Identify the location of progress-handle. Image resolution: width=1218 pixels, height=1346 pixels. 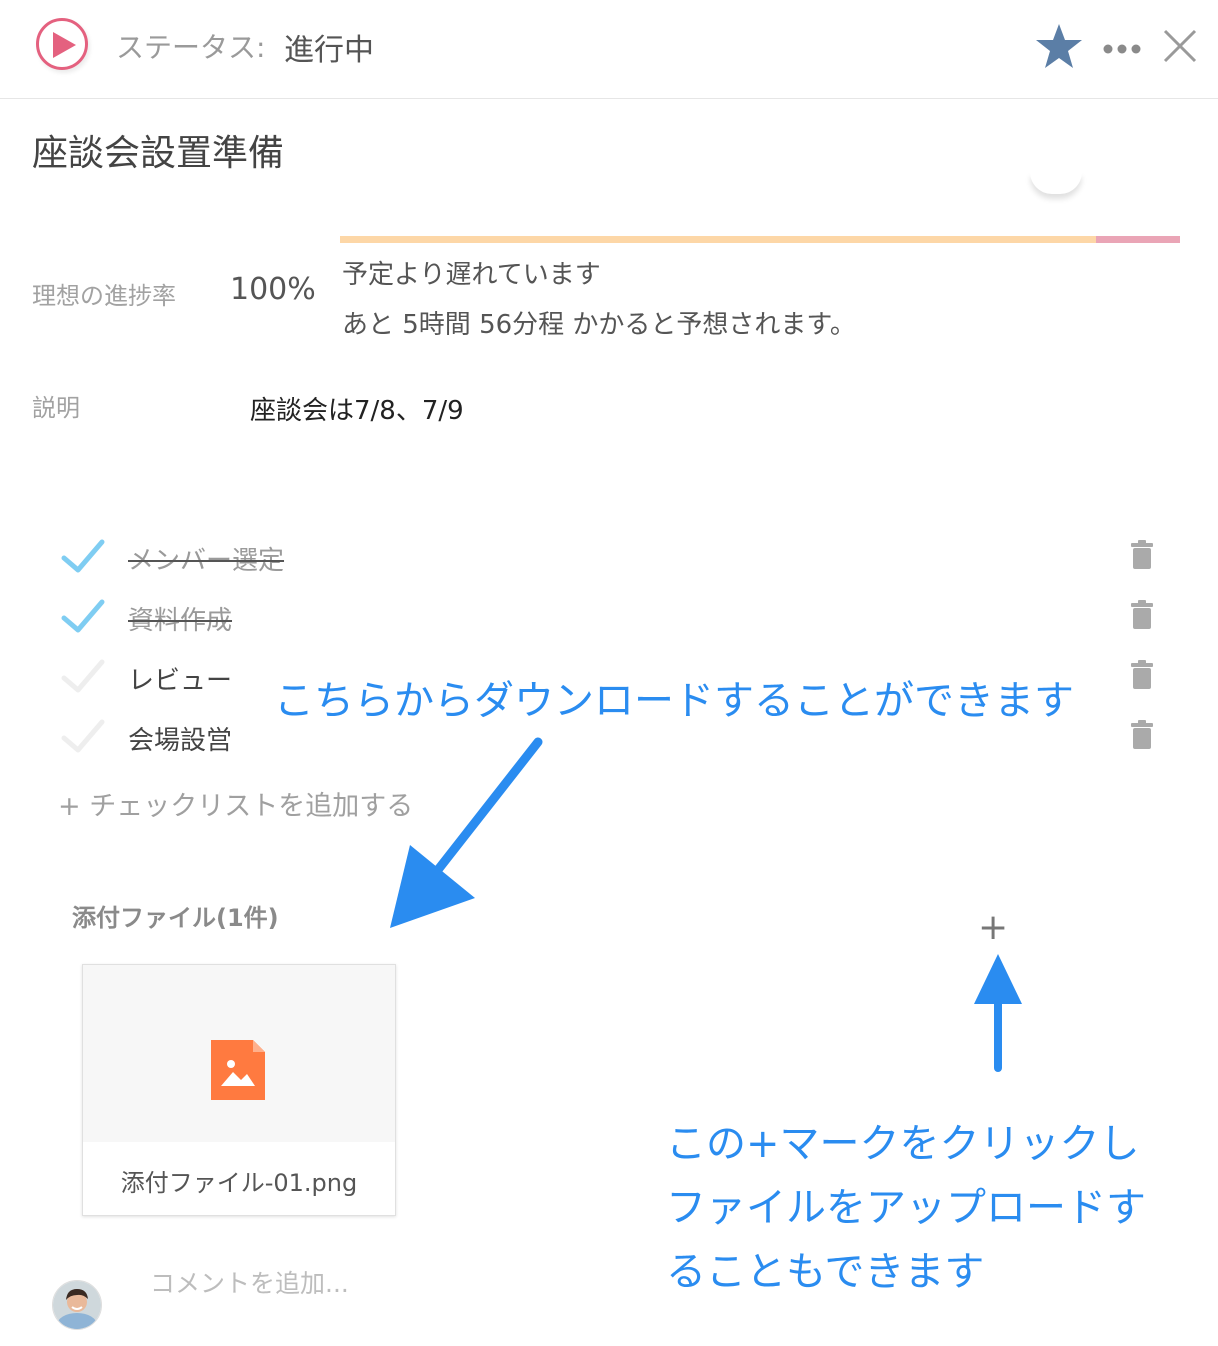
(1056, 183).